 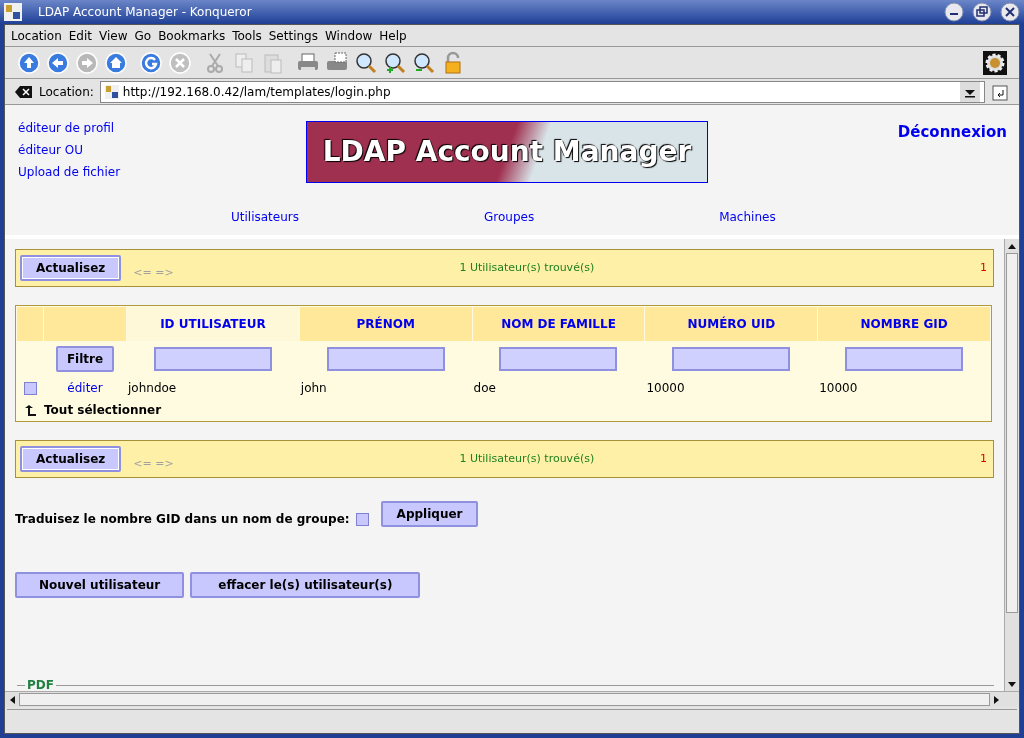 What do you see at coordinates (313, 388) in the screenshot?
I see `table-cell: john` at bounding box center [313, 388].